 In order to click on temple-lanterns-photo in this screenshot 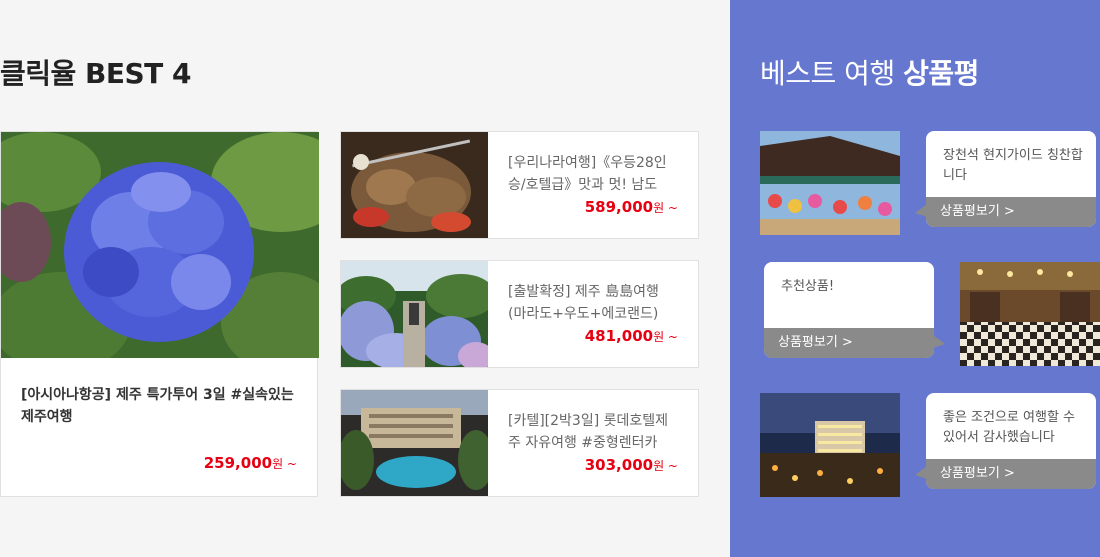, I will do `click(830, 183)`.